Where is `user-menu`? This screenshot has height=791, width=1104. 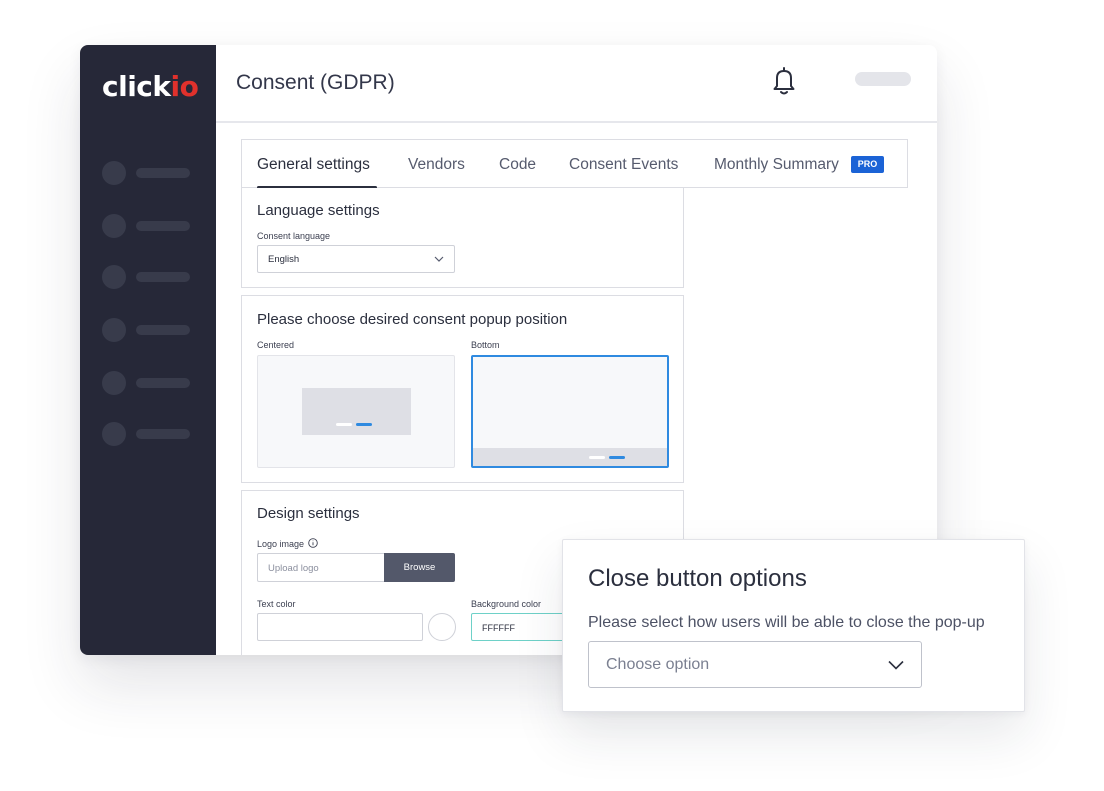
user-menu is located at coordinates (883, 79).